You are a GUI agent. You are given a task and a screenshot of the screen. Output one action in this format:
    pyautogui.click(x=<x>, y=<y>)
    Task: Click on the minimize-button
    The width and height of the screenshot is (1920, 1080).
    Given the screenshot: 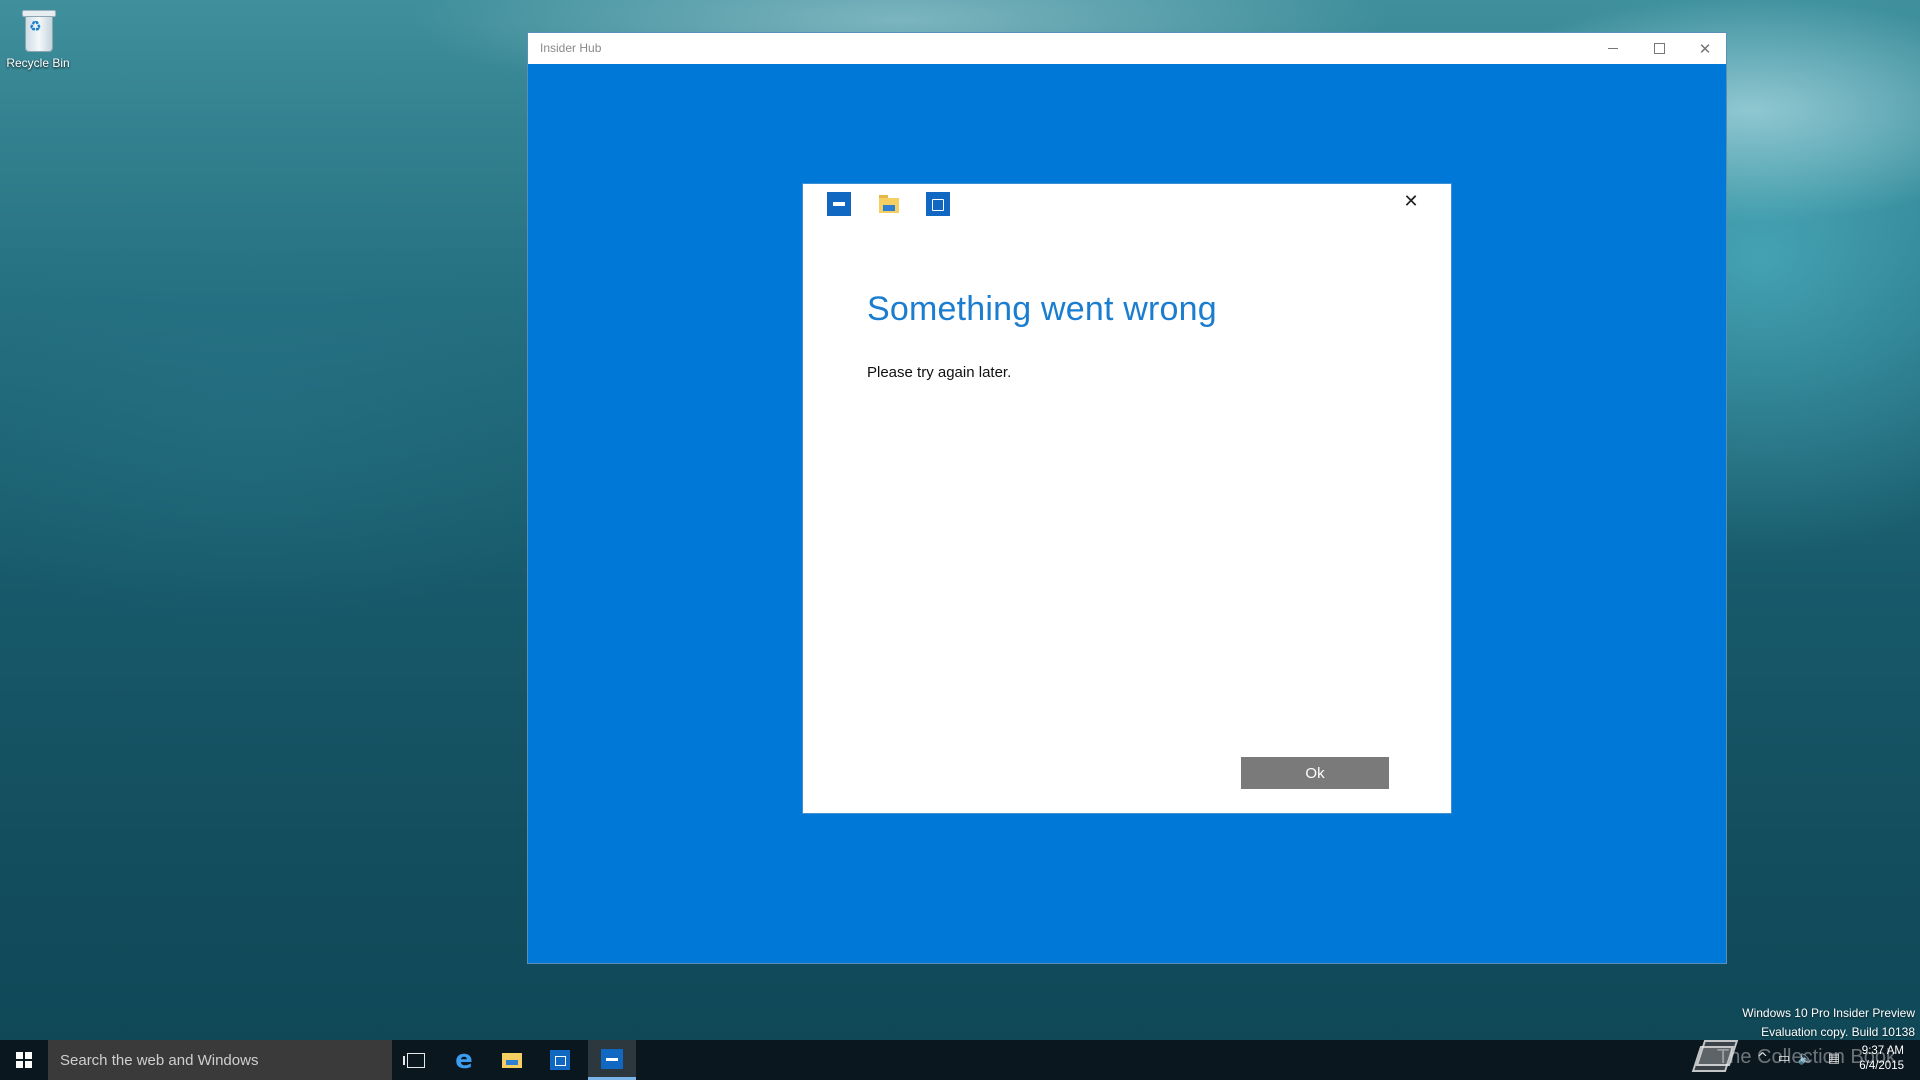 What is the action you would take?
    pyautogui.click(x=1613, y=48)
    